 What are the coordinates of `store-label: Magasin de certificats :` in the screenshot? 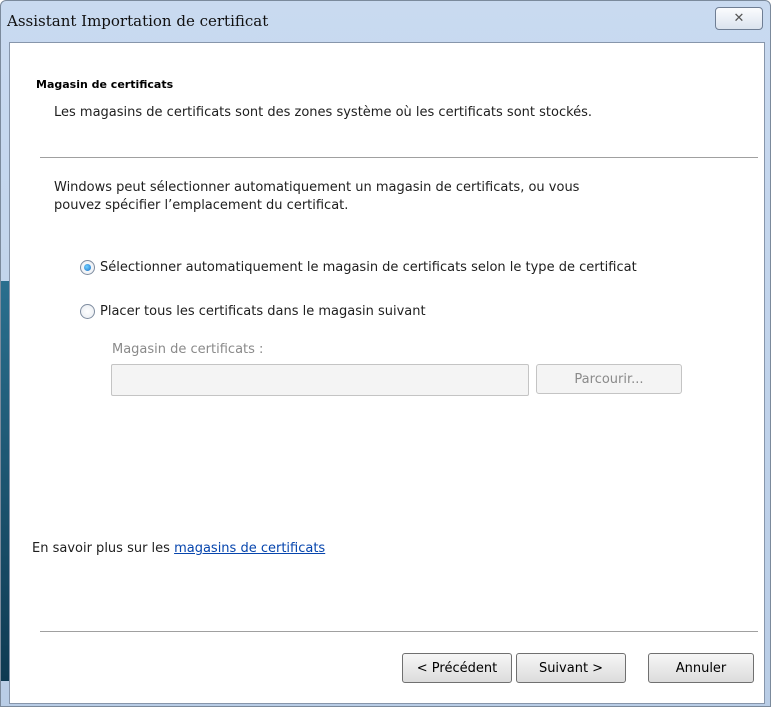 It's located at (188, 349).